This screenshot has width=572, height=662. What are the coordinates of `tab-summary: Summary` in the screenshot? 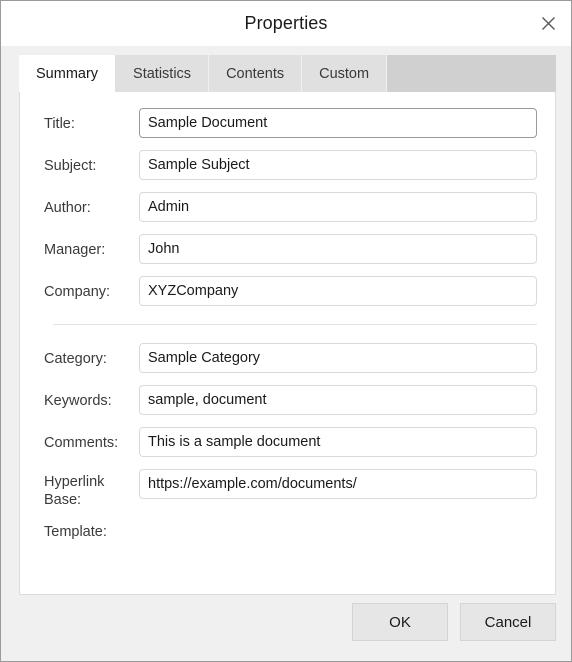 It's located at (68, 73).